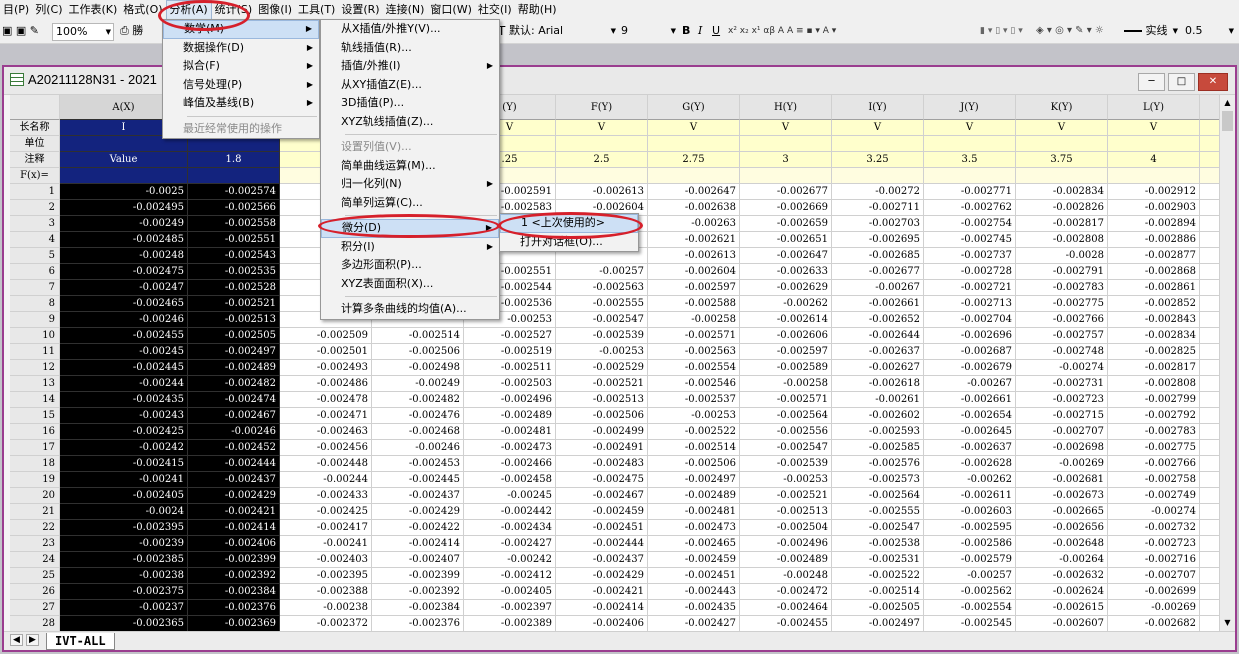 Image resolution: width=1239 pixels, height=654 pixels. I want to click on data-cell: -0.002574, so click(234, 192).